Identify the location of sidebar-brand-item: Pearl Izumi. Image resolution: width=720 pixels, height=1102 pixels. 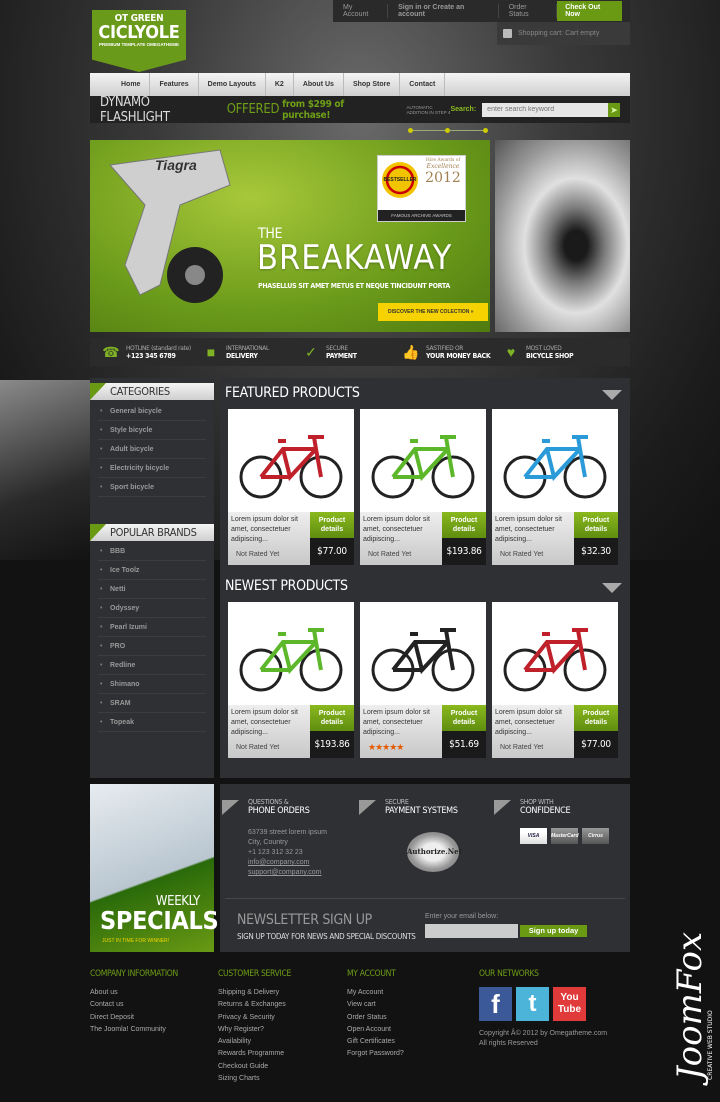
(152, 627).